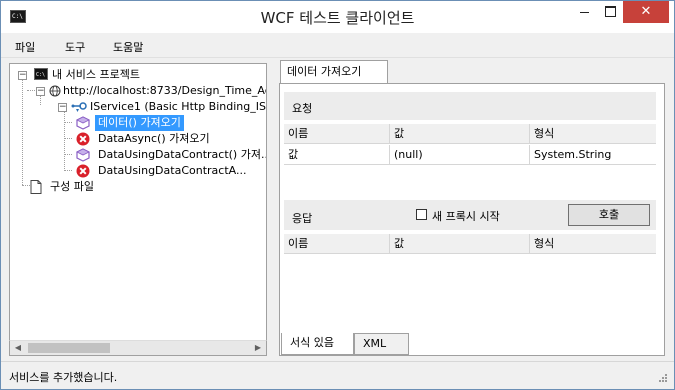  I want to click on scroll-left-arrow-icon: ◀, so click(18, 348).